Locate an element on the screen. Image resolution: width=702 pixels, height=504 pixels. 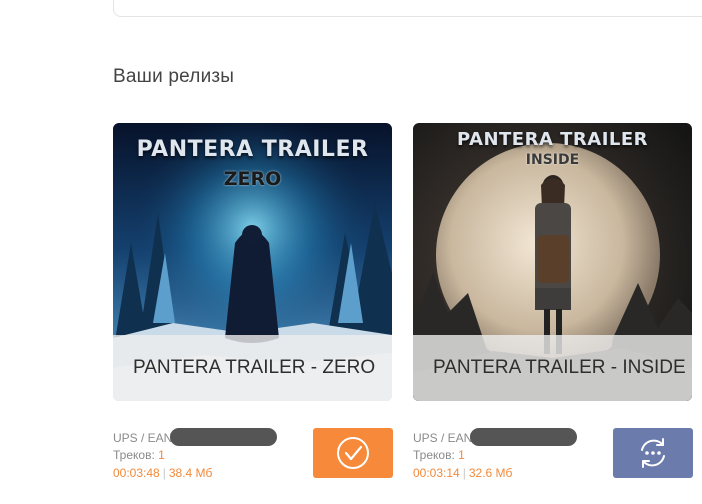
check-circle-icon is located at coordinates (353, 453).